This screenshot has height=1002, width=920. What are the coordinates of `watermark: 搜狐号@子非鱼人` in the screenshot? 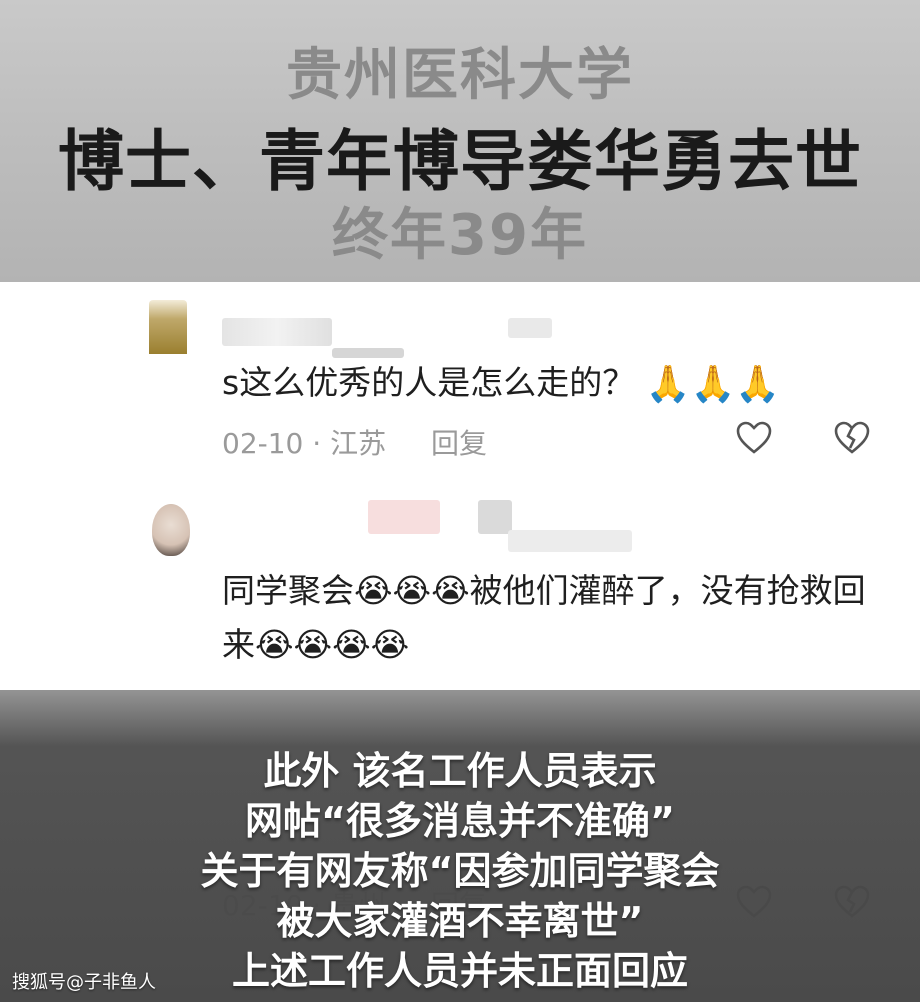 It's located at (84, 982).